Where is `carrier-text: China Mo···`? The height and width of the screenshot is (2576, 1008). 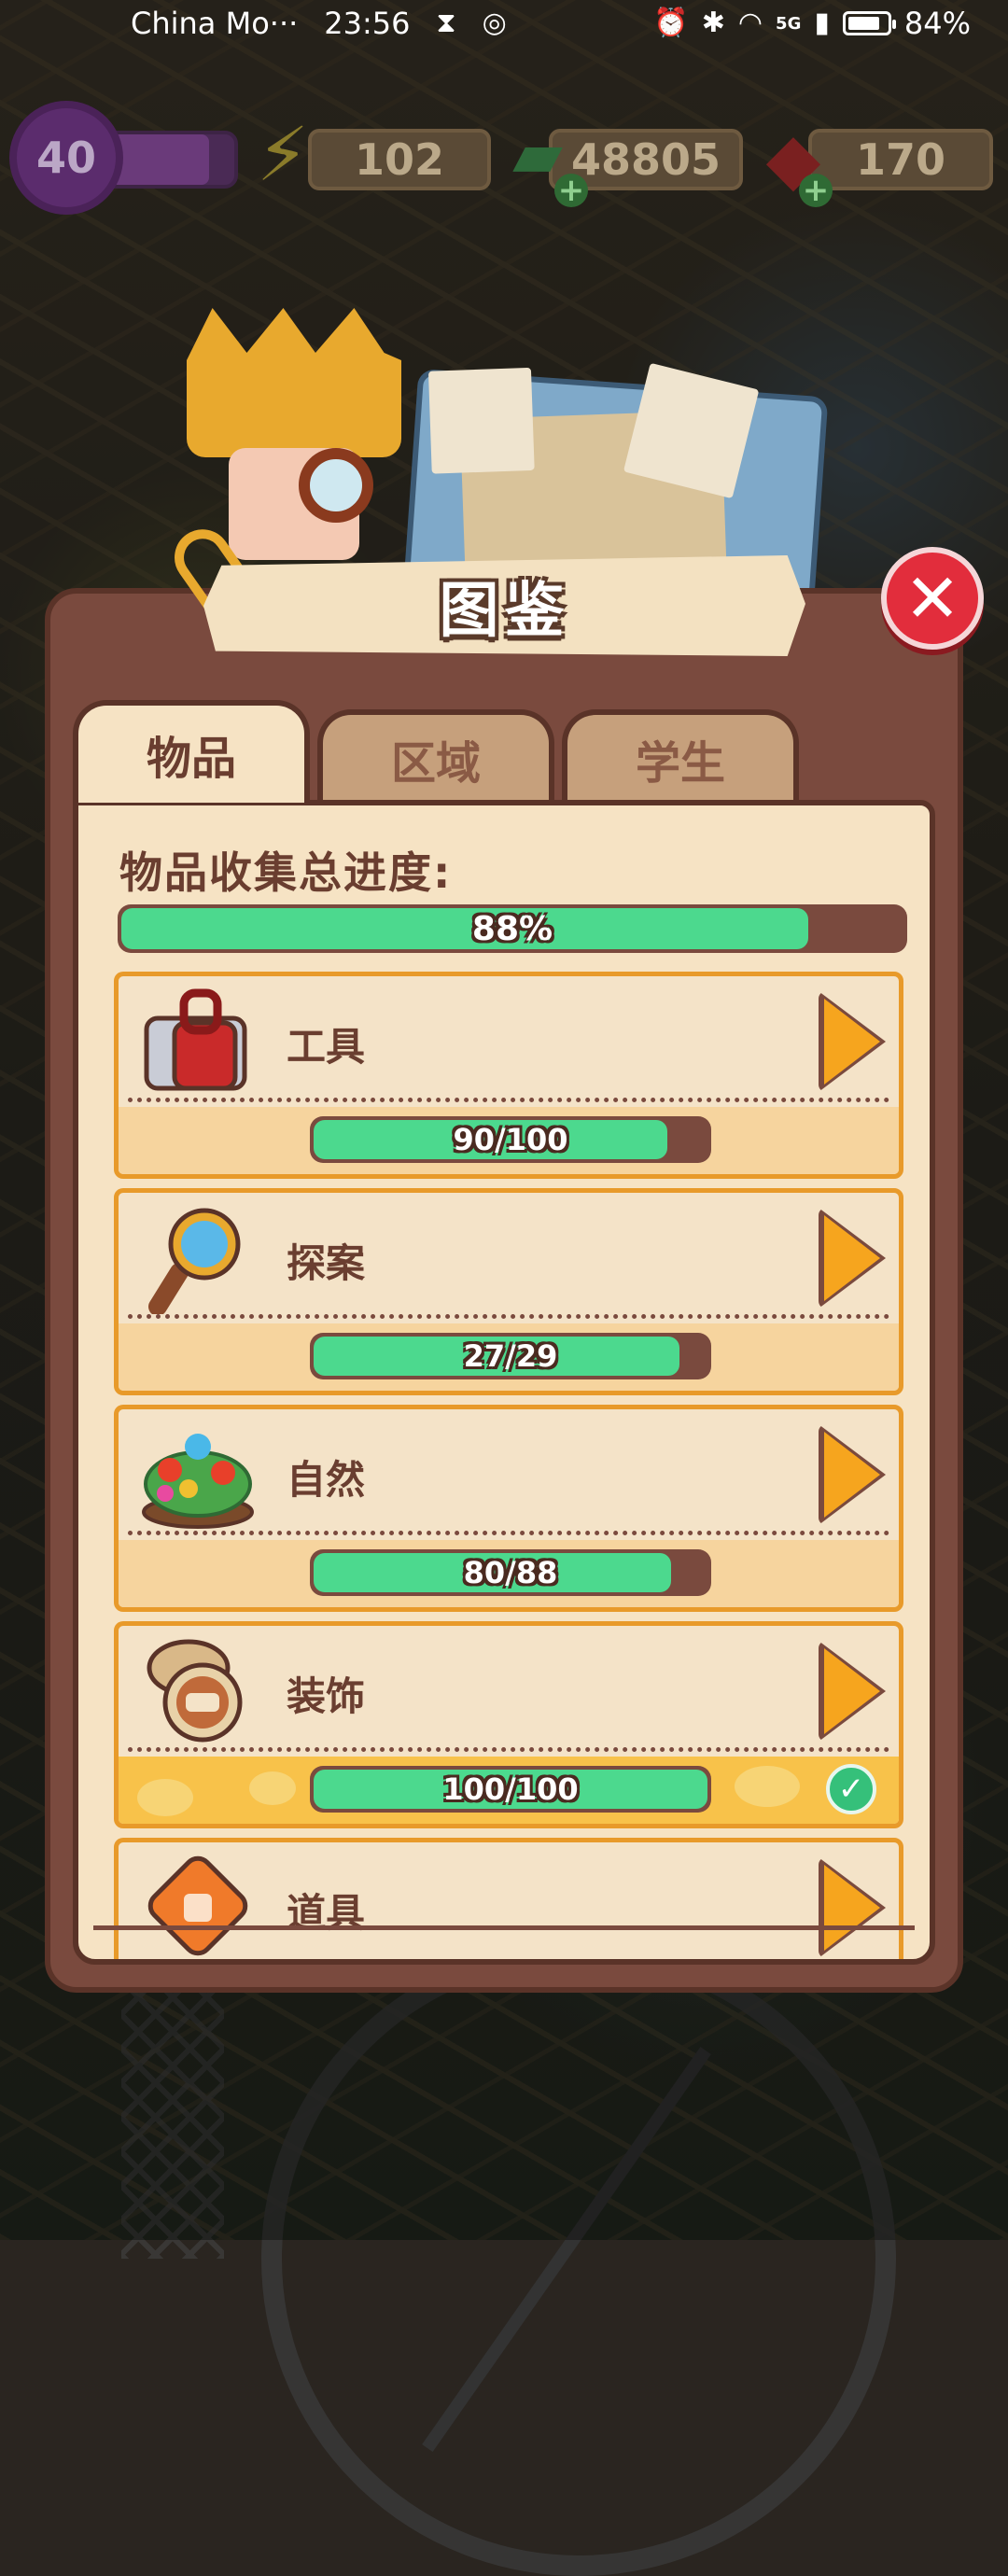 carrier-text: China Mo··· is located at coordinates (215, 23).